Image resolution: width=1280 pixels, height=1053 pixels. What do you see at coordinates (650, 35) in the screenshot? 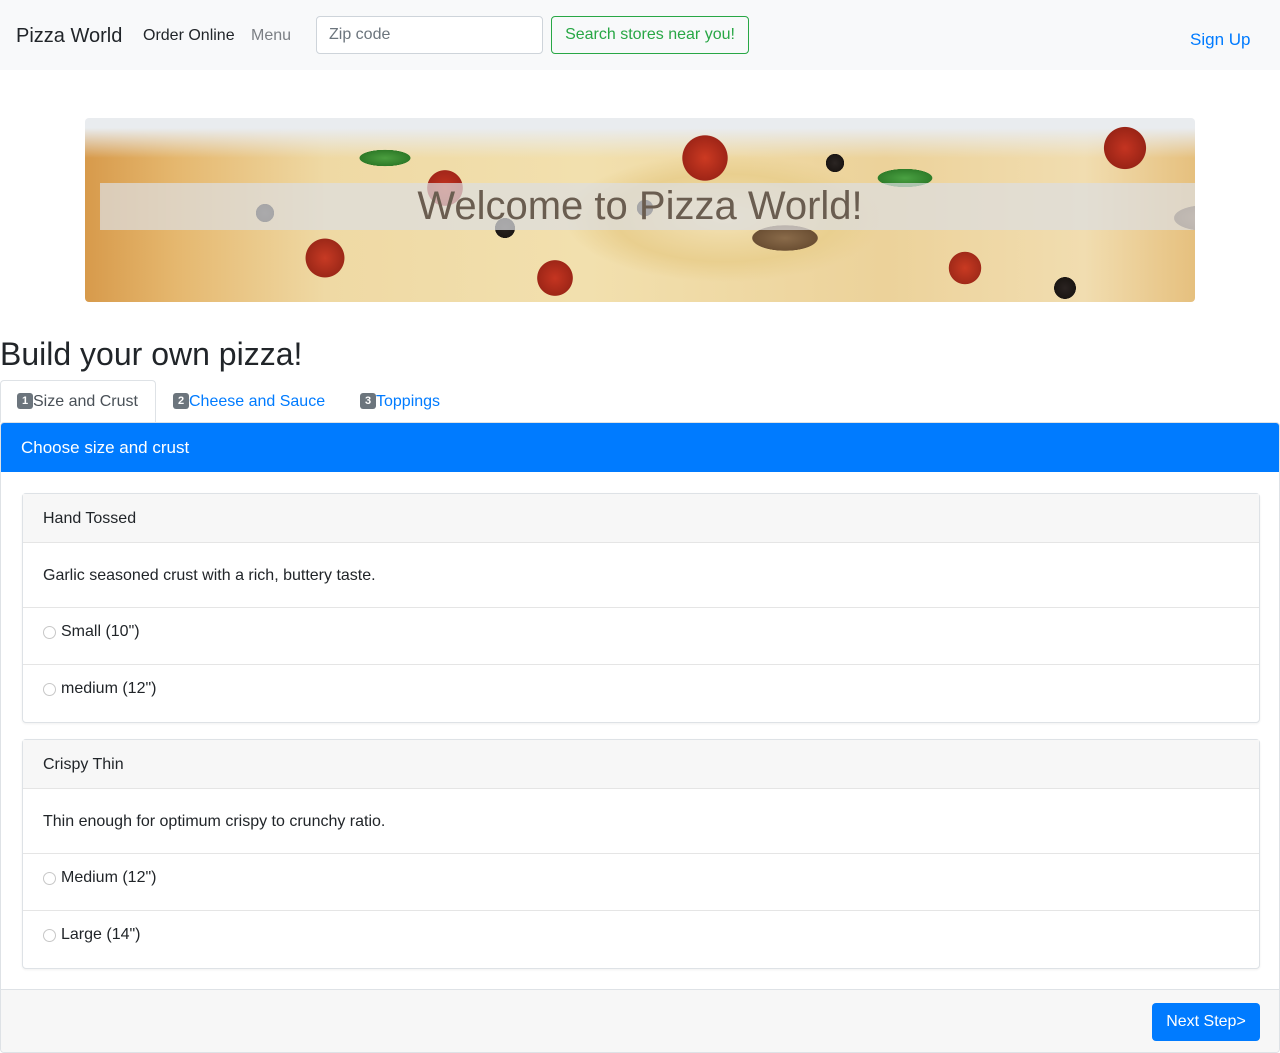
I see `search-stores-button: Search stores near you!` at bounding box center [650, 35].